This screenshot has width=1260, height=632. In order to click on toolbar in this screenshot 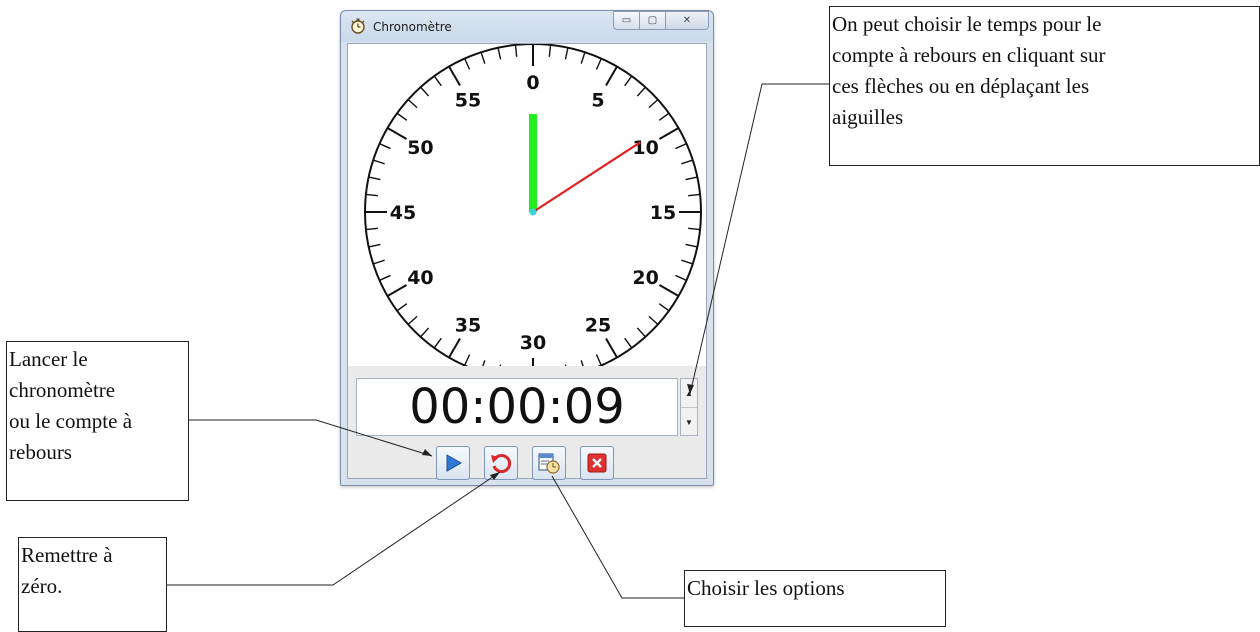, I will do `click(525, 463)`.